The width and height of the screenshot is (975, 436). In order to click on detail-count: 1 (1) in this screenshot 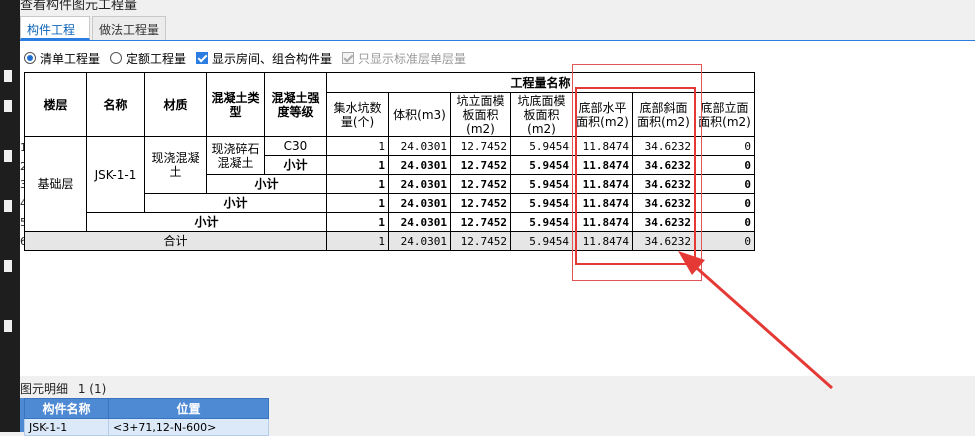, I will do `click(92, 389)`.